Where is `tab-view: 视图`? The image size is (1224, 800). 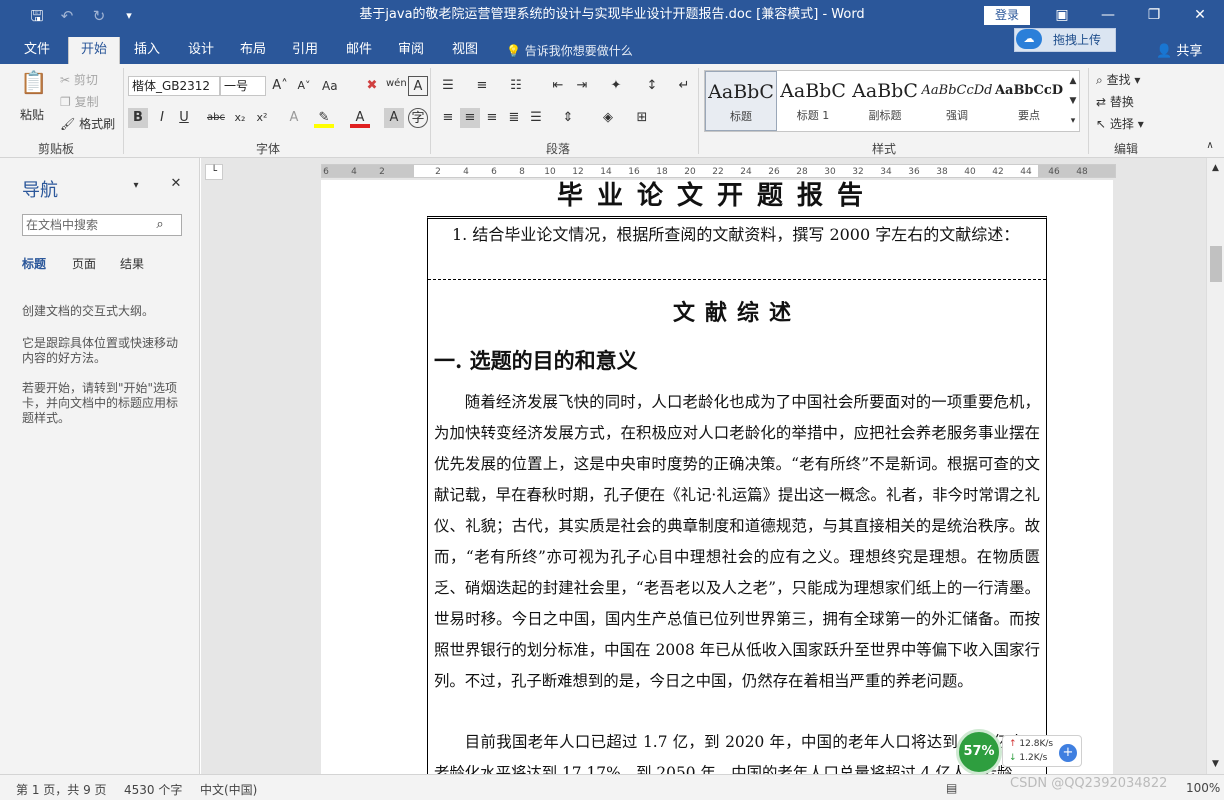 tab-view: 视图 is located at coordinates (465, 50).